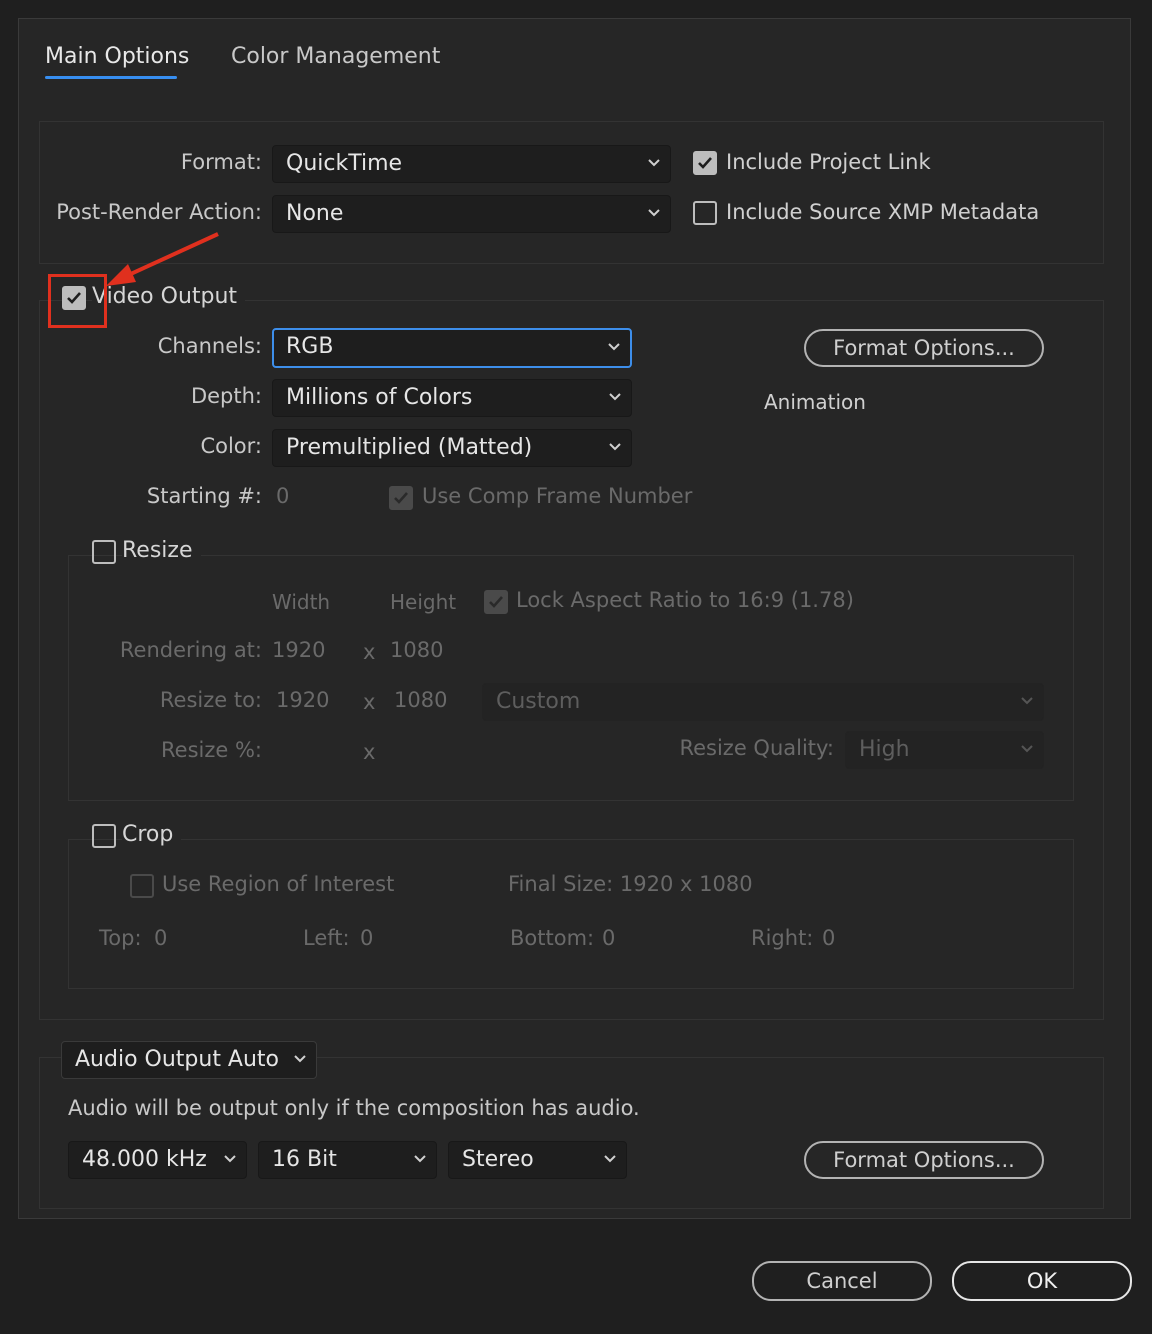 The image size is (1152, 1334). Describe the element at coordinates (828, 162) in the screenshot. I see `include-project-link-label: Include Project Link` at that location.